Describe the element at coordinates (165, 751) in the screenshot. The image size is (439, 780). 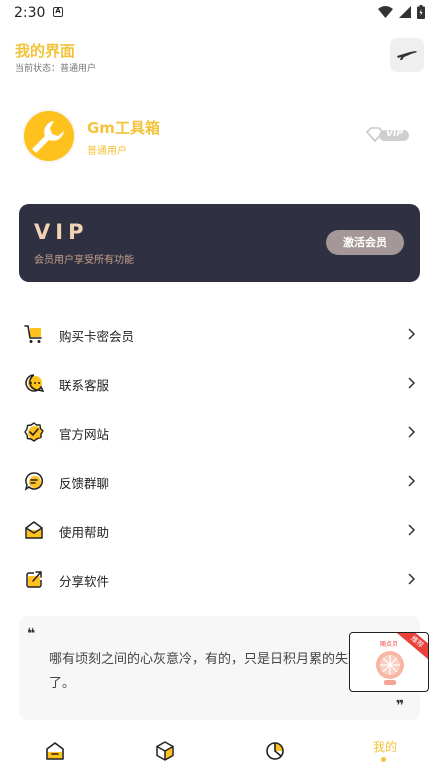
I see `tab-cube-icon` at that location.